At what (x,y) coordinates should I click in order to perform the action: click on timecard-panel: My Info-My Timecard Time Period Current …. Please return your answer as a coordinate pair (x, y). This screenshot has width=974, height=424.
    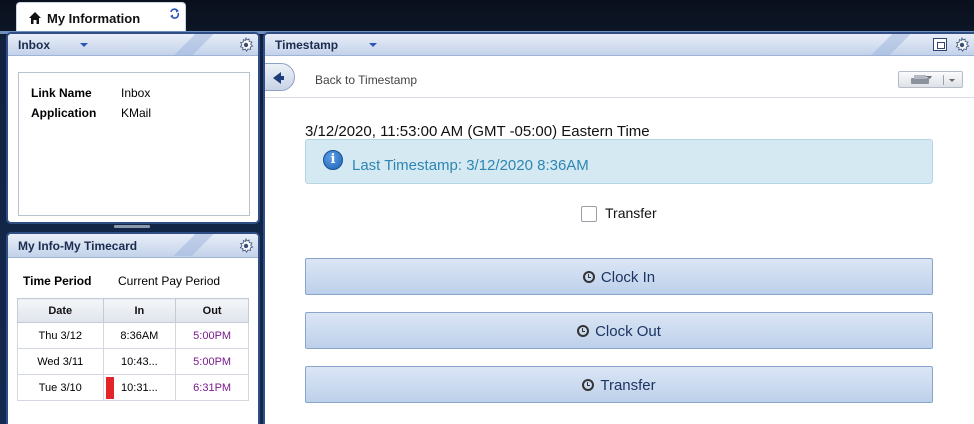
    Looking at the image, I should click on (133, 328).